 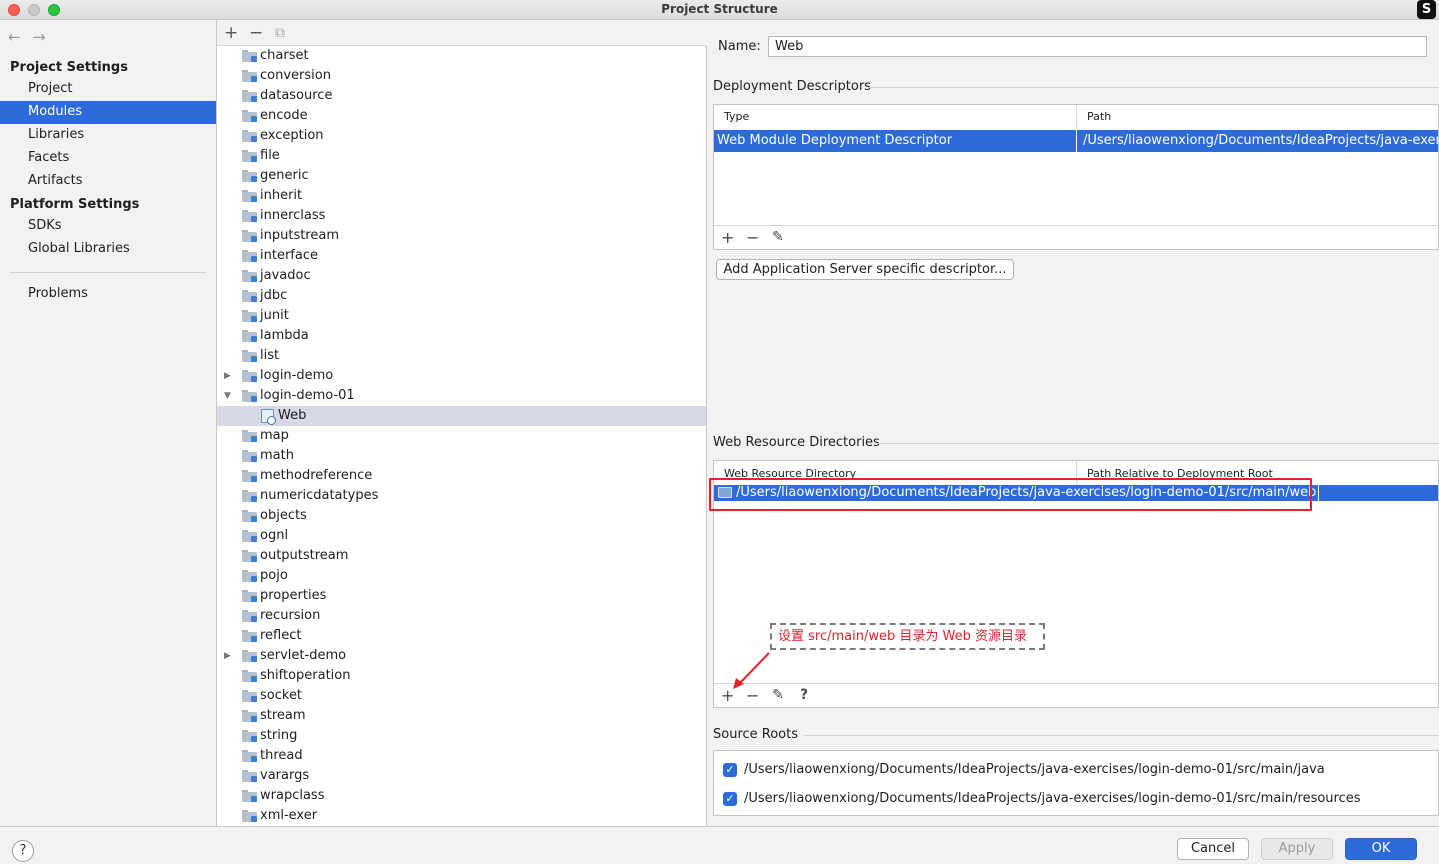 What do you see at coordinates (461, 156) in the screenshot?
I see `tree-row: file` at bounding box center [461, 156].